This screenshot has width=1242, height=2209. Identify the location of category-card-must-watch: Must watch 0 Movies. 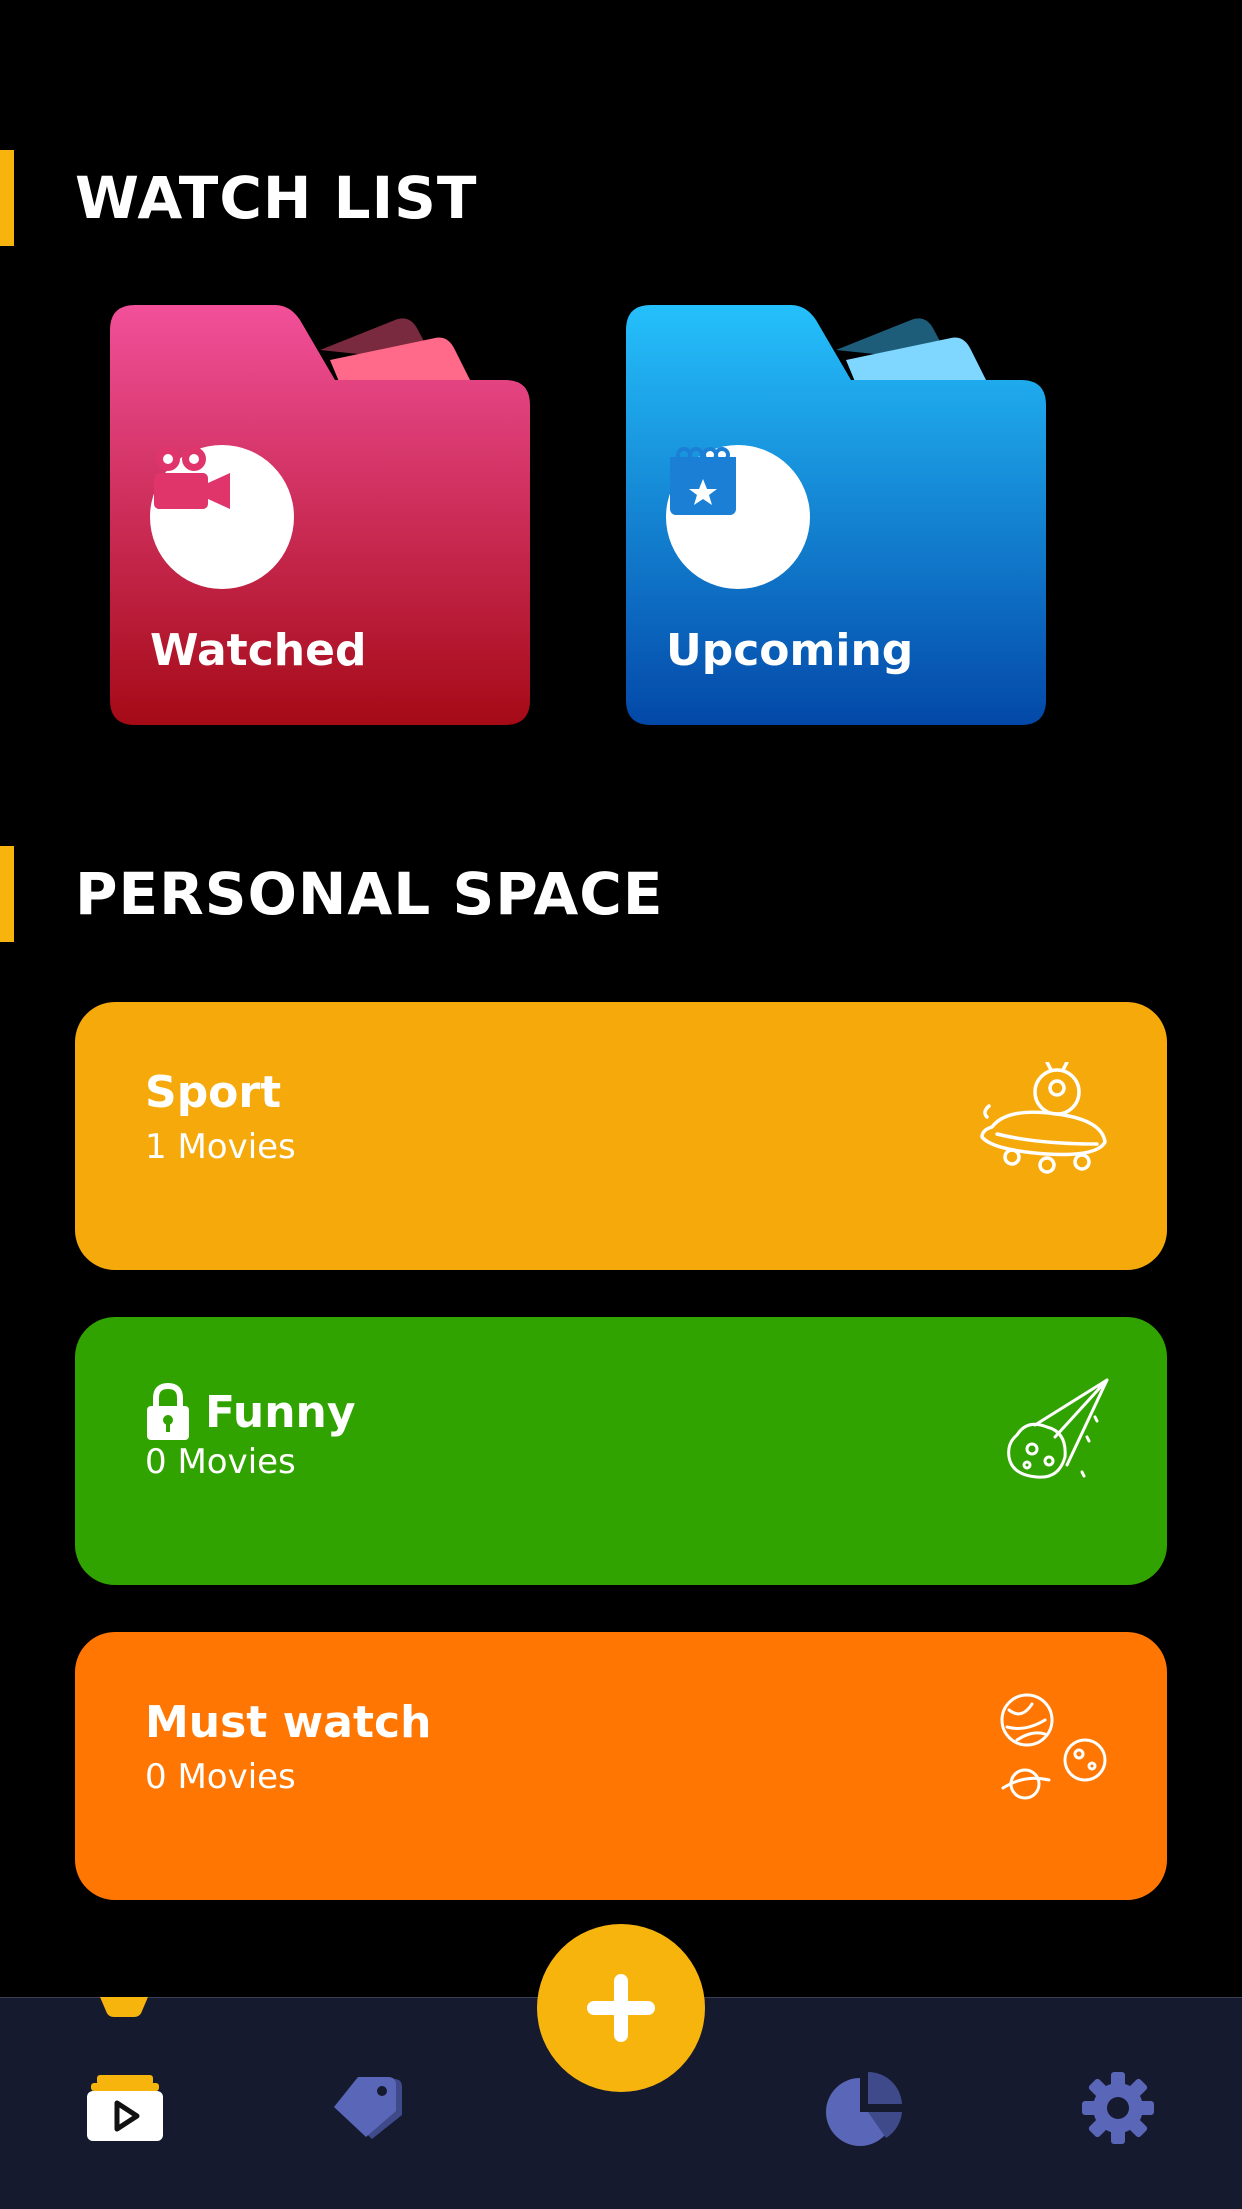
(621, 1766).